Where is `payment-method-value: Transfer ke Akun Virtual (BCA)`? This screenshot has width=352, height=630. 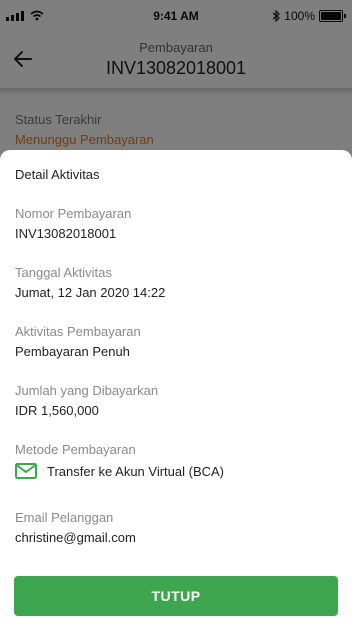 payment-method-value: Transfer ke Akun Virtual (BCA) is located at coordinates (136, 471).